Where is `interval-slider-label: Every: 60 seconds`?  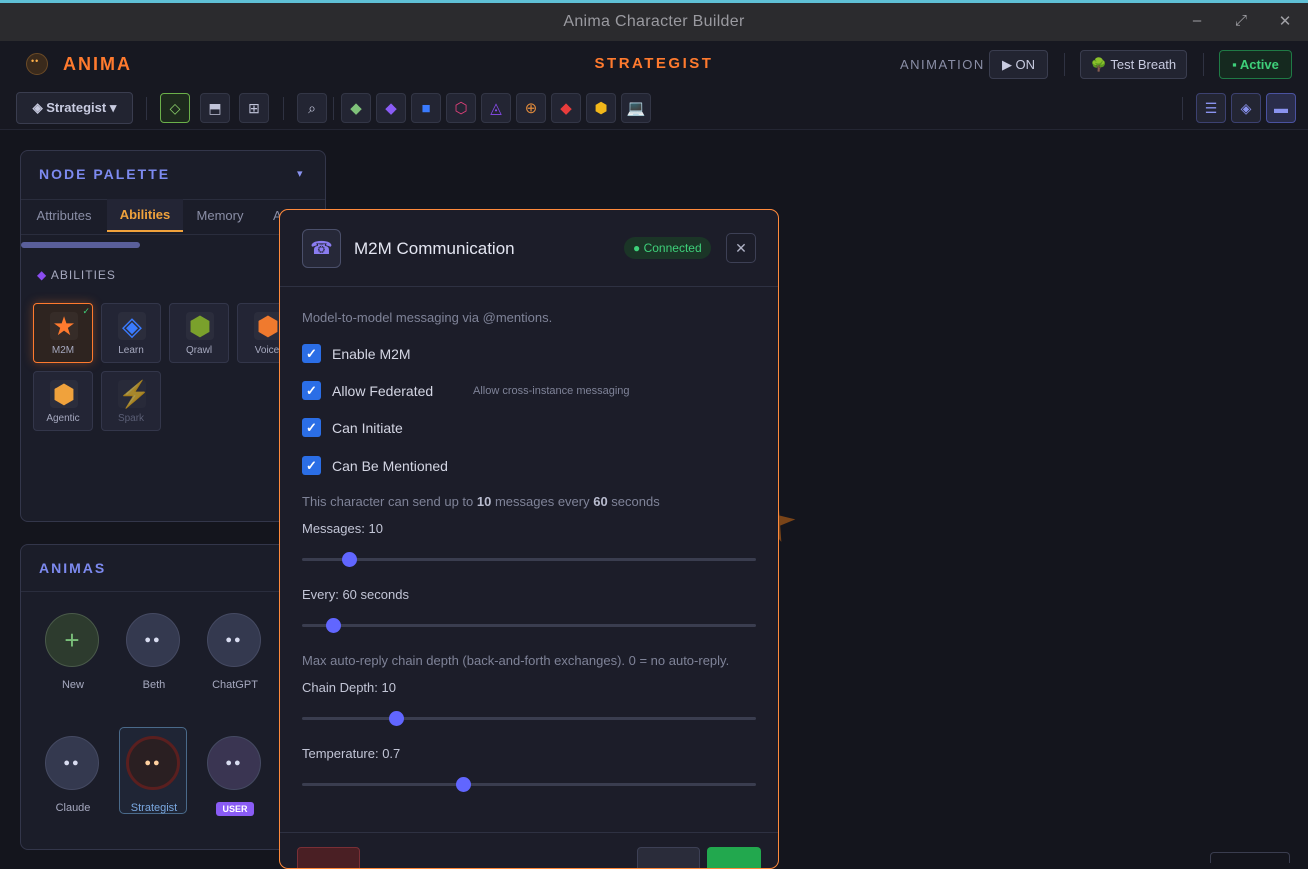 interval-slider-label: Every: 60 seconds is located at coordinates (355, 594).